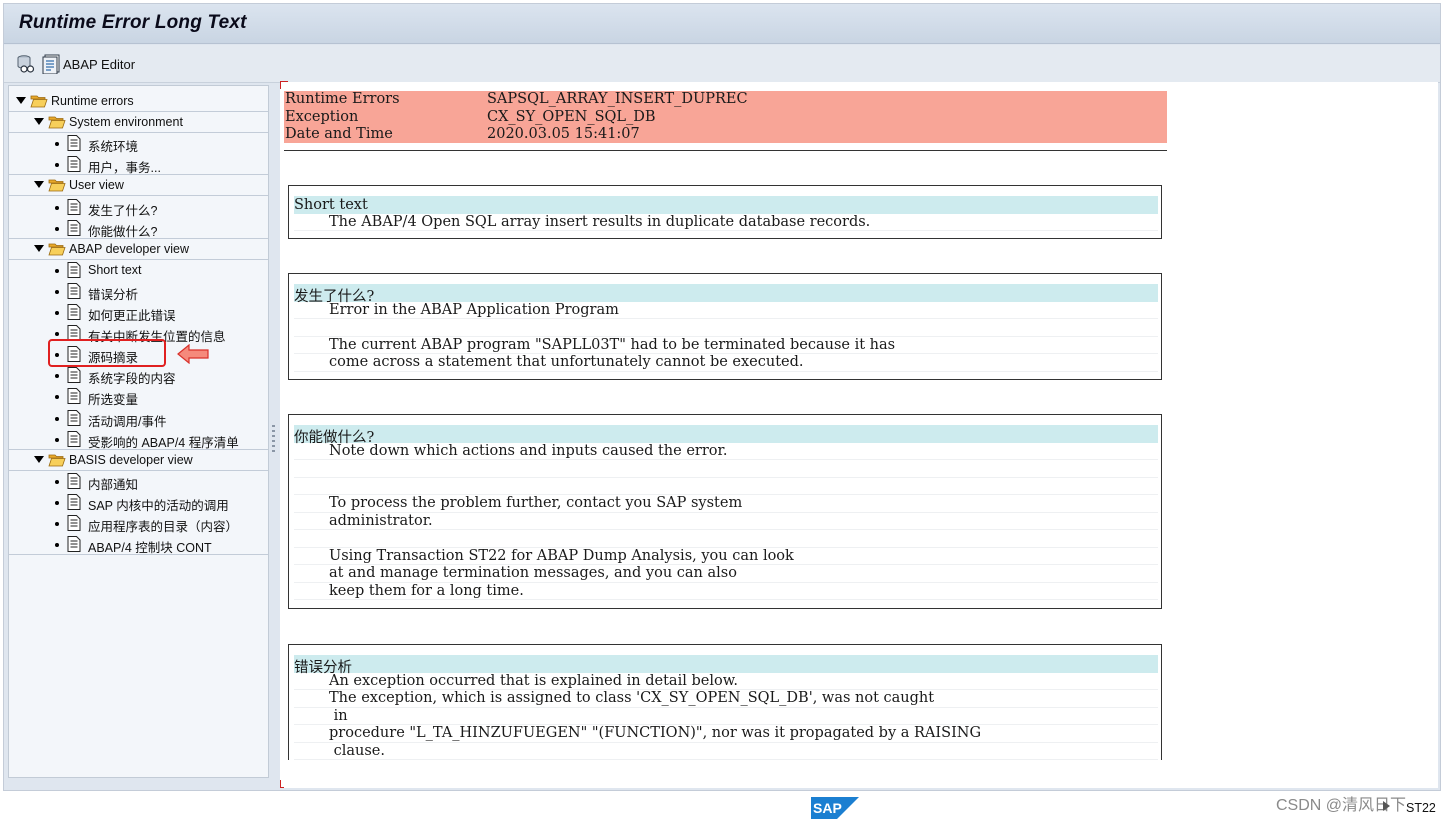 The width and height of the screenshot is (1441, 819). I want to click on text-line: keep them for a long time., so click(726, 591).